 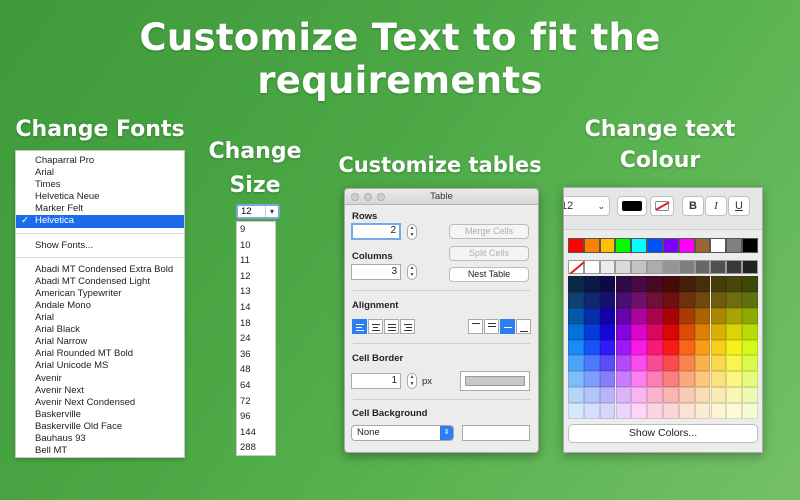 What do you see at coordinates (587, 206) in the screenshot?
I see `font-size-popup: 12 ⌄` at bounding box center [587, 206].